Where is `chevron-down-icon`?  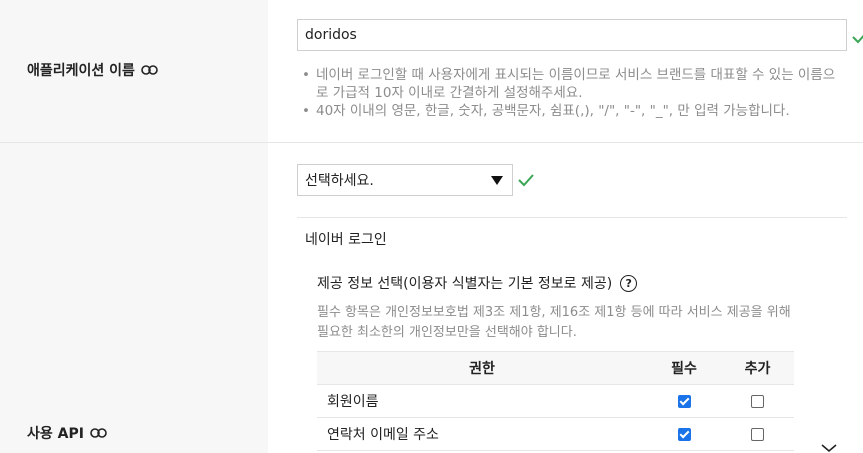 chevron-down-icon is located at coordinates (829, 447).